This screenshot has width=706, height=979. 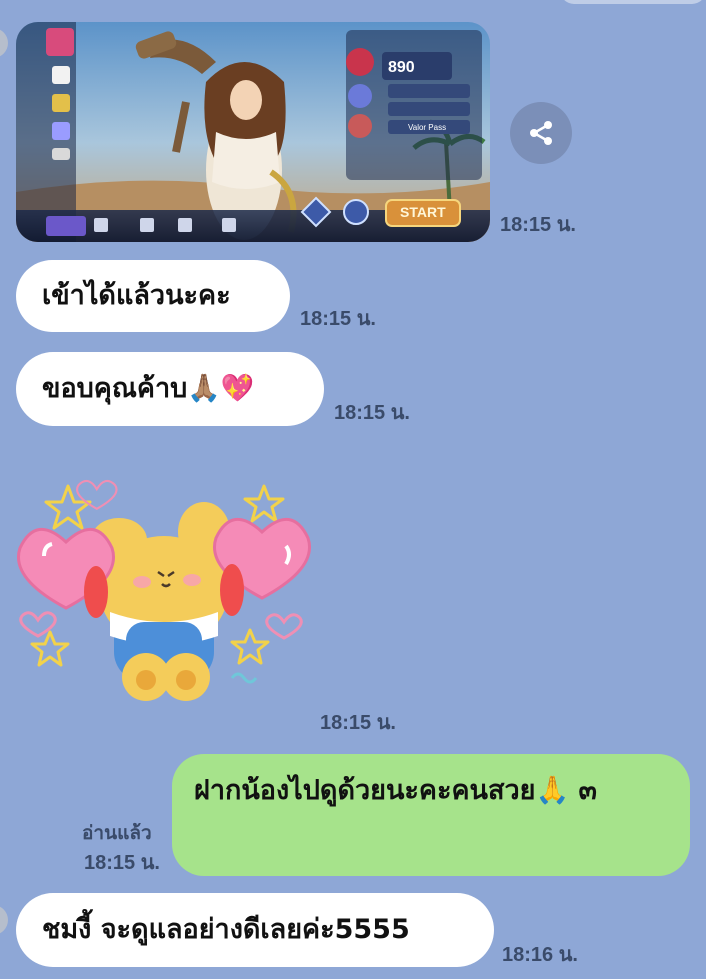 I want to click on message-text: ฝากน้องไปดูด้วยนะคะคนสวย🙏 ๓, so click(x=395, y=790).